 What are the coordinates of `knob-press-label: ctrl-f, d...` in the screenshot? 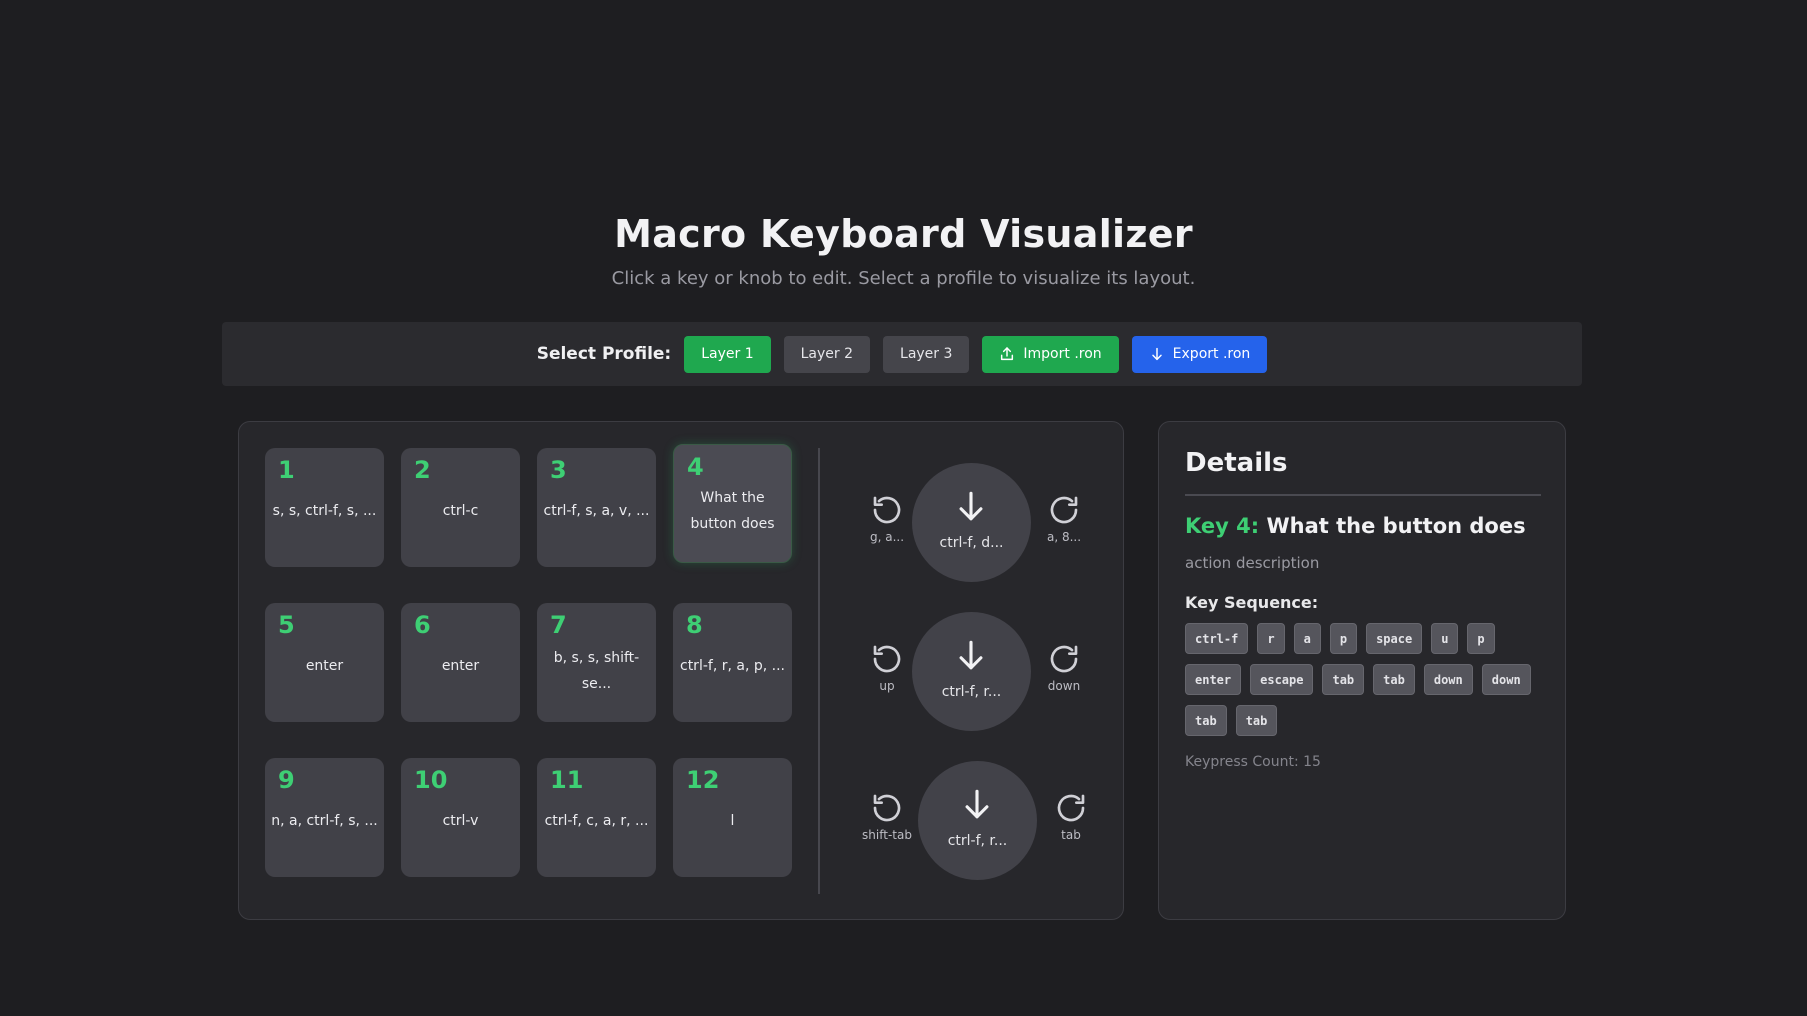 It's located at (971, 543).